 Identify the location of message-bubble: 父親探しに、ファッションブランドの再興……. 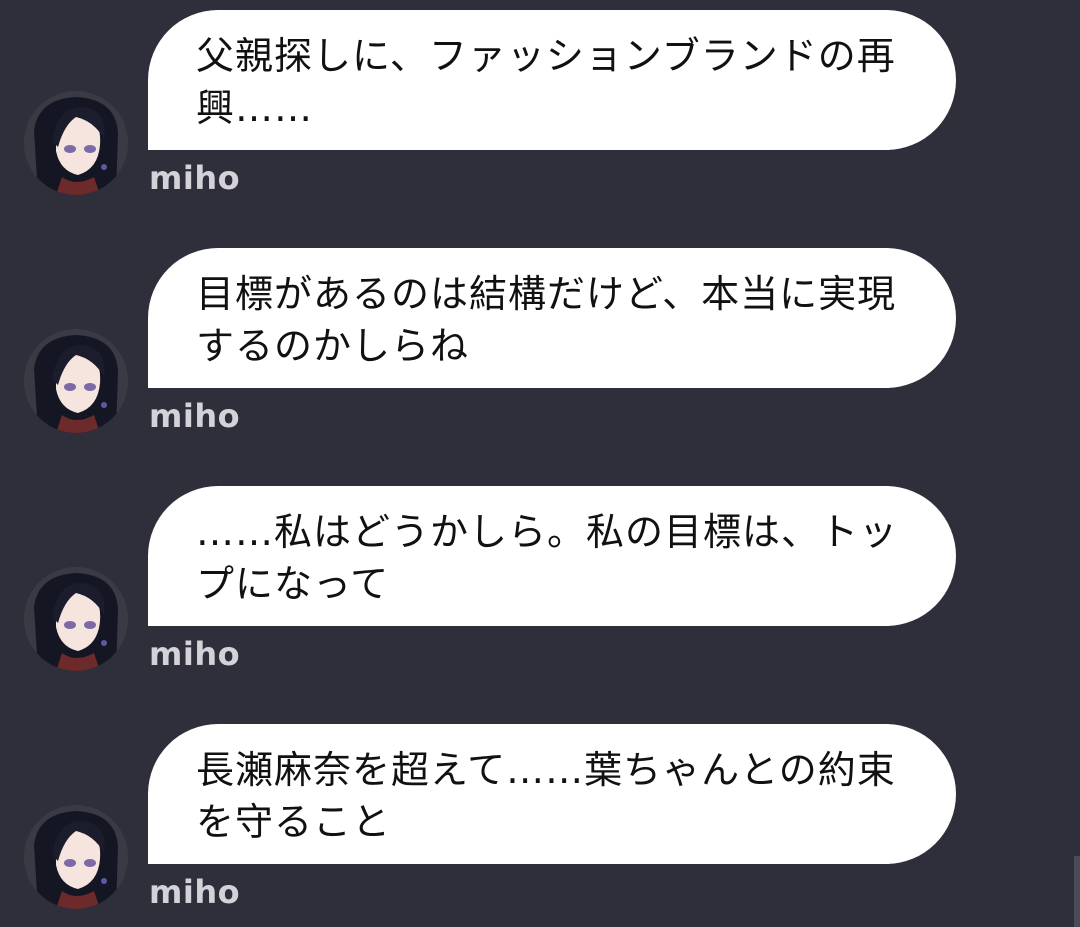
(552, 80).